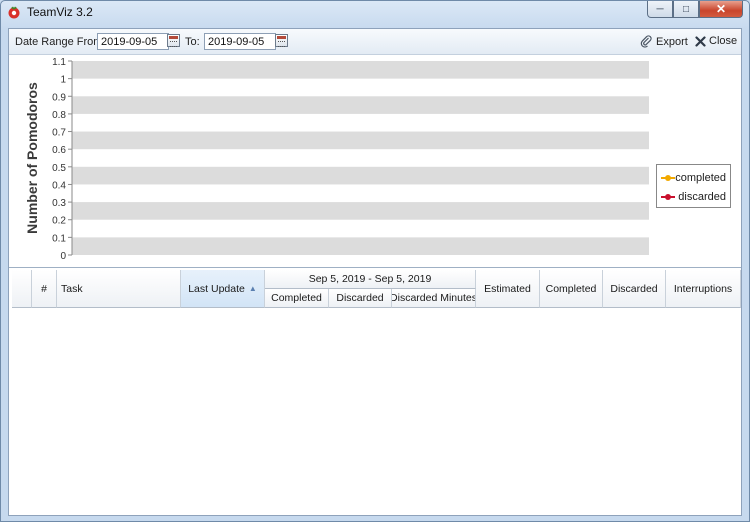  I want to click on column-header-last-update: Last Update ▲, so click(223, 289).